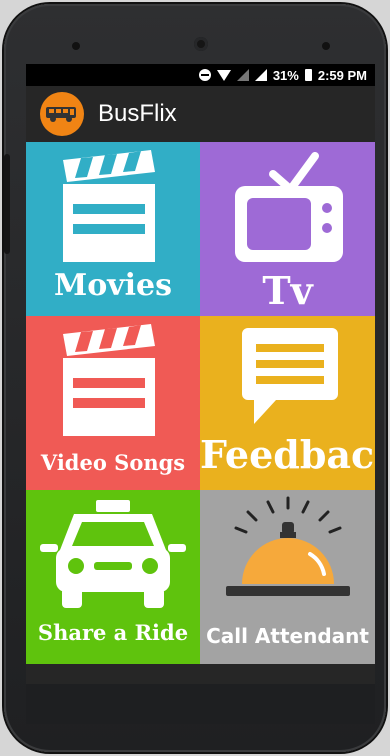  What do you see at coordinates (200, 114) in the screenshot?
I see `app-bar: BusFlix` at bounding box center [200, 114].